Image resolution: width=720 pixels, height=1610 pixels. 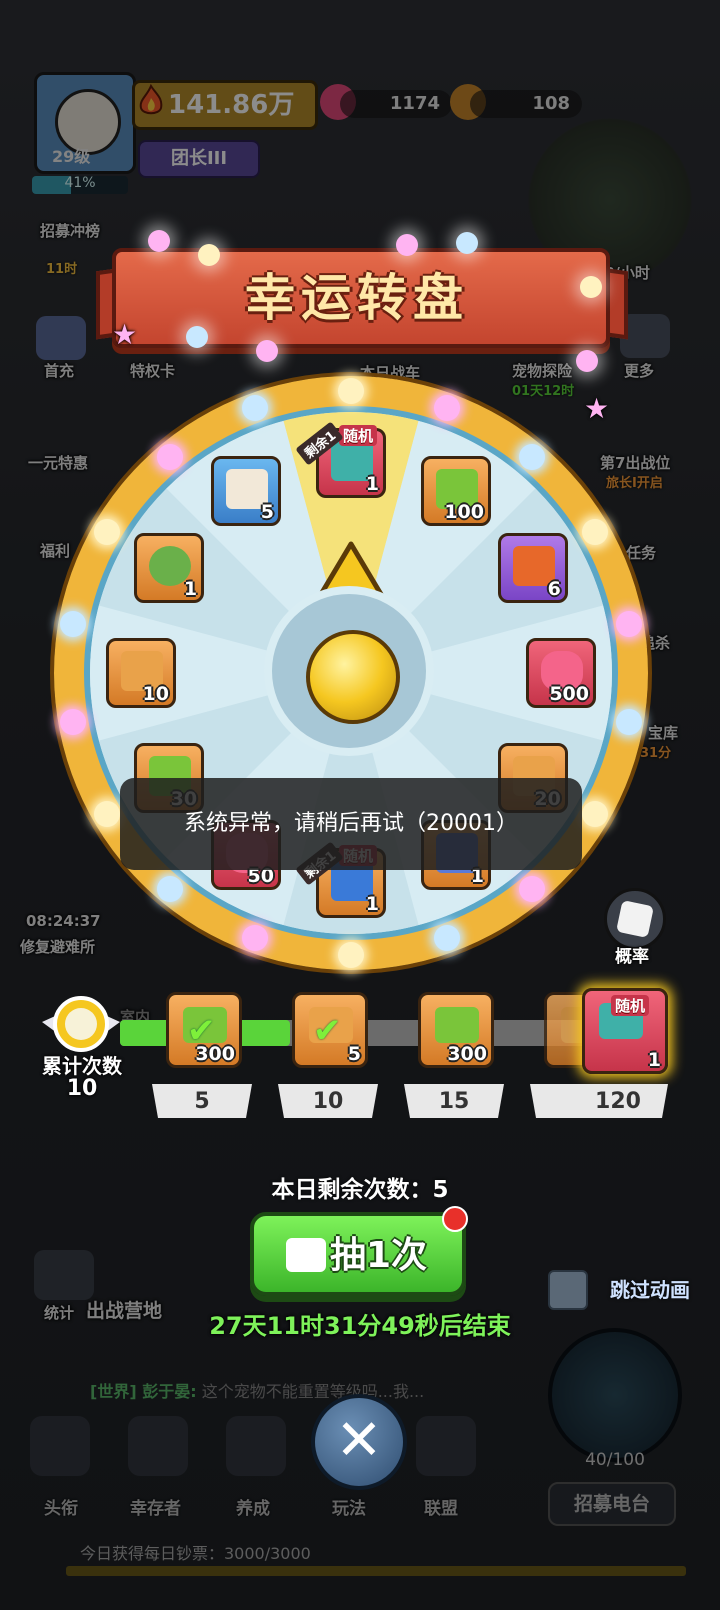 What do you see at coordinates (650, 1288) in the screenshot?
I see `skip-animation-label: 跳过动画` at bounding box center [650, 1288].